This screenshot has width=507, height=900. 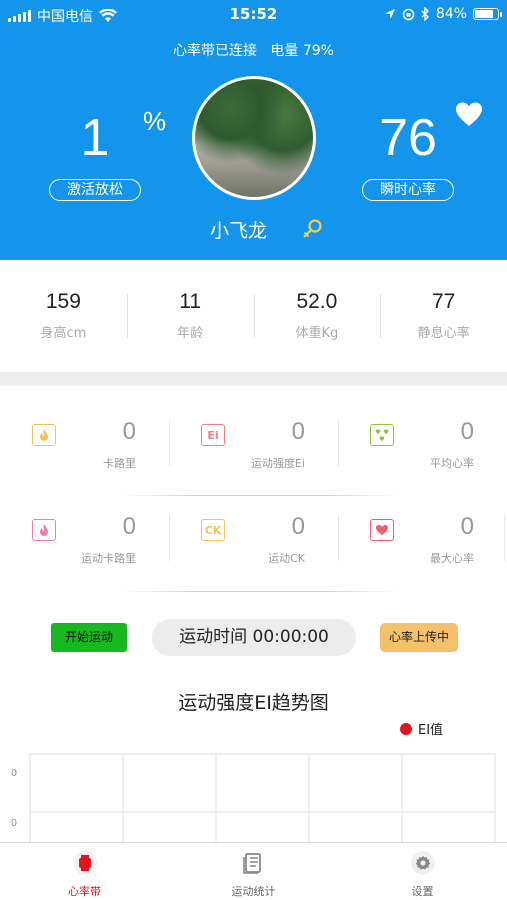 I want to click on connection-status: 心率带已连接 电量 79%, so click(x=253, y=50).